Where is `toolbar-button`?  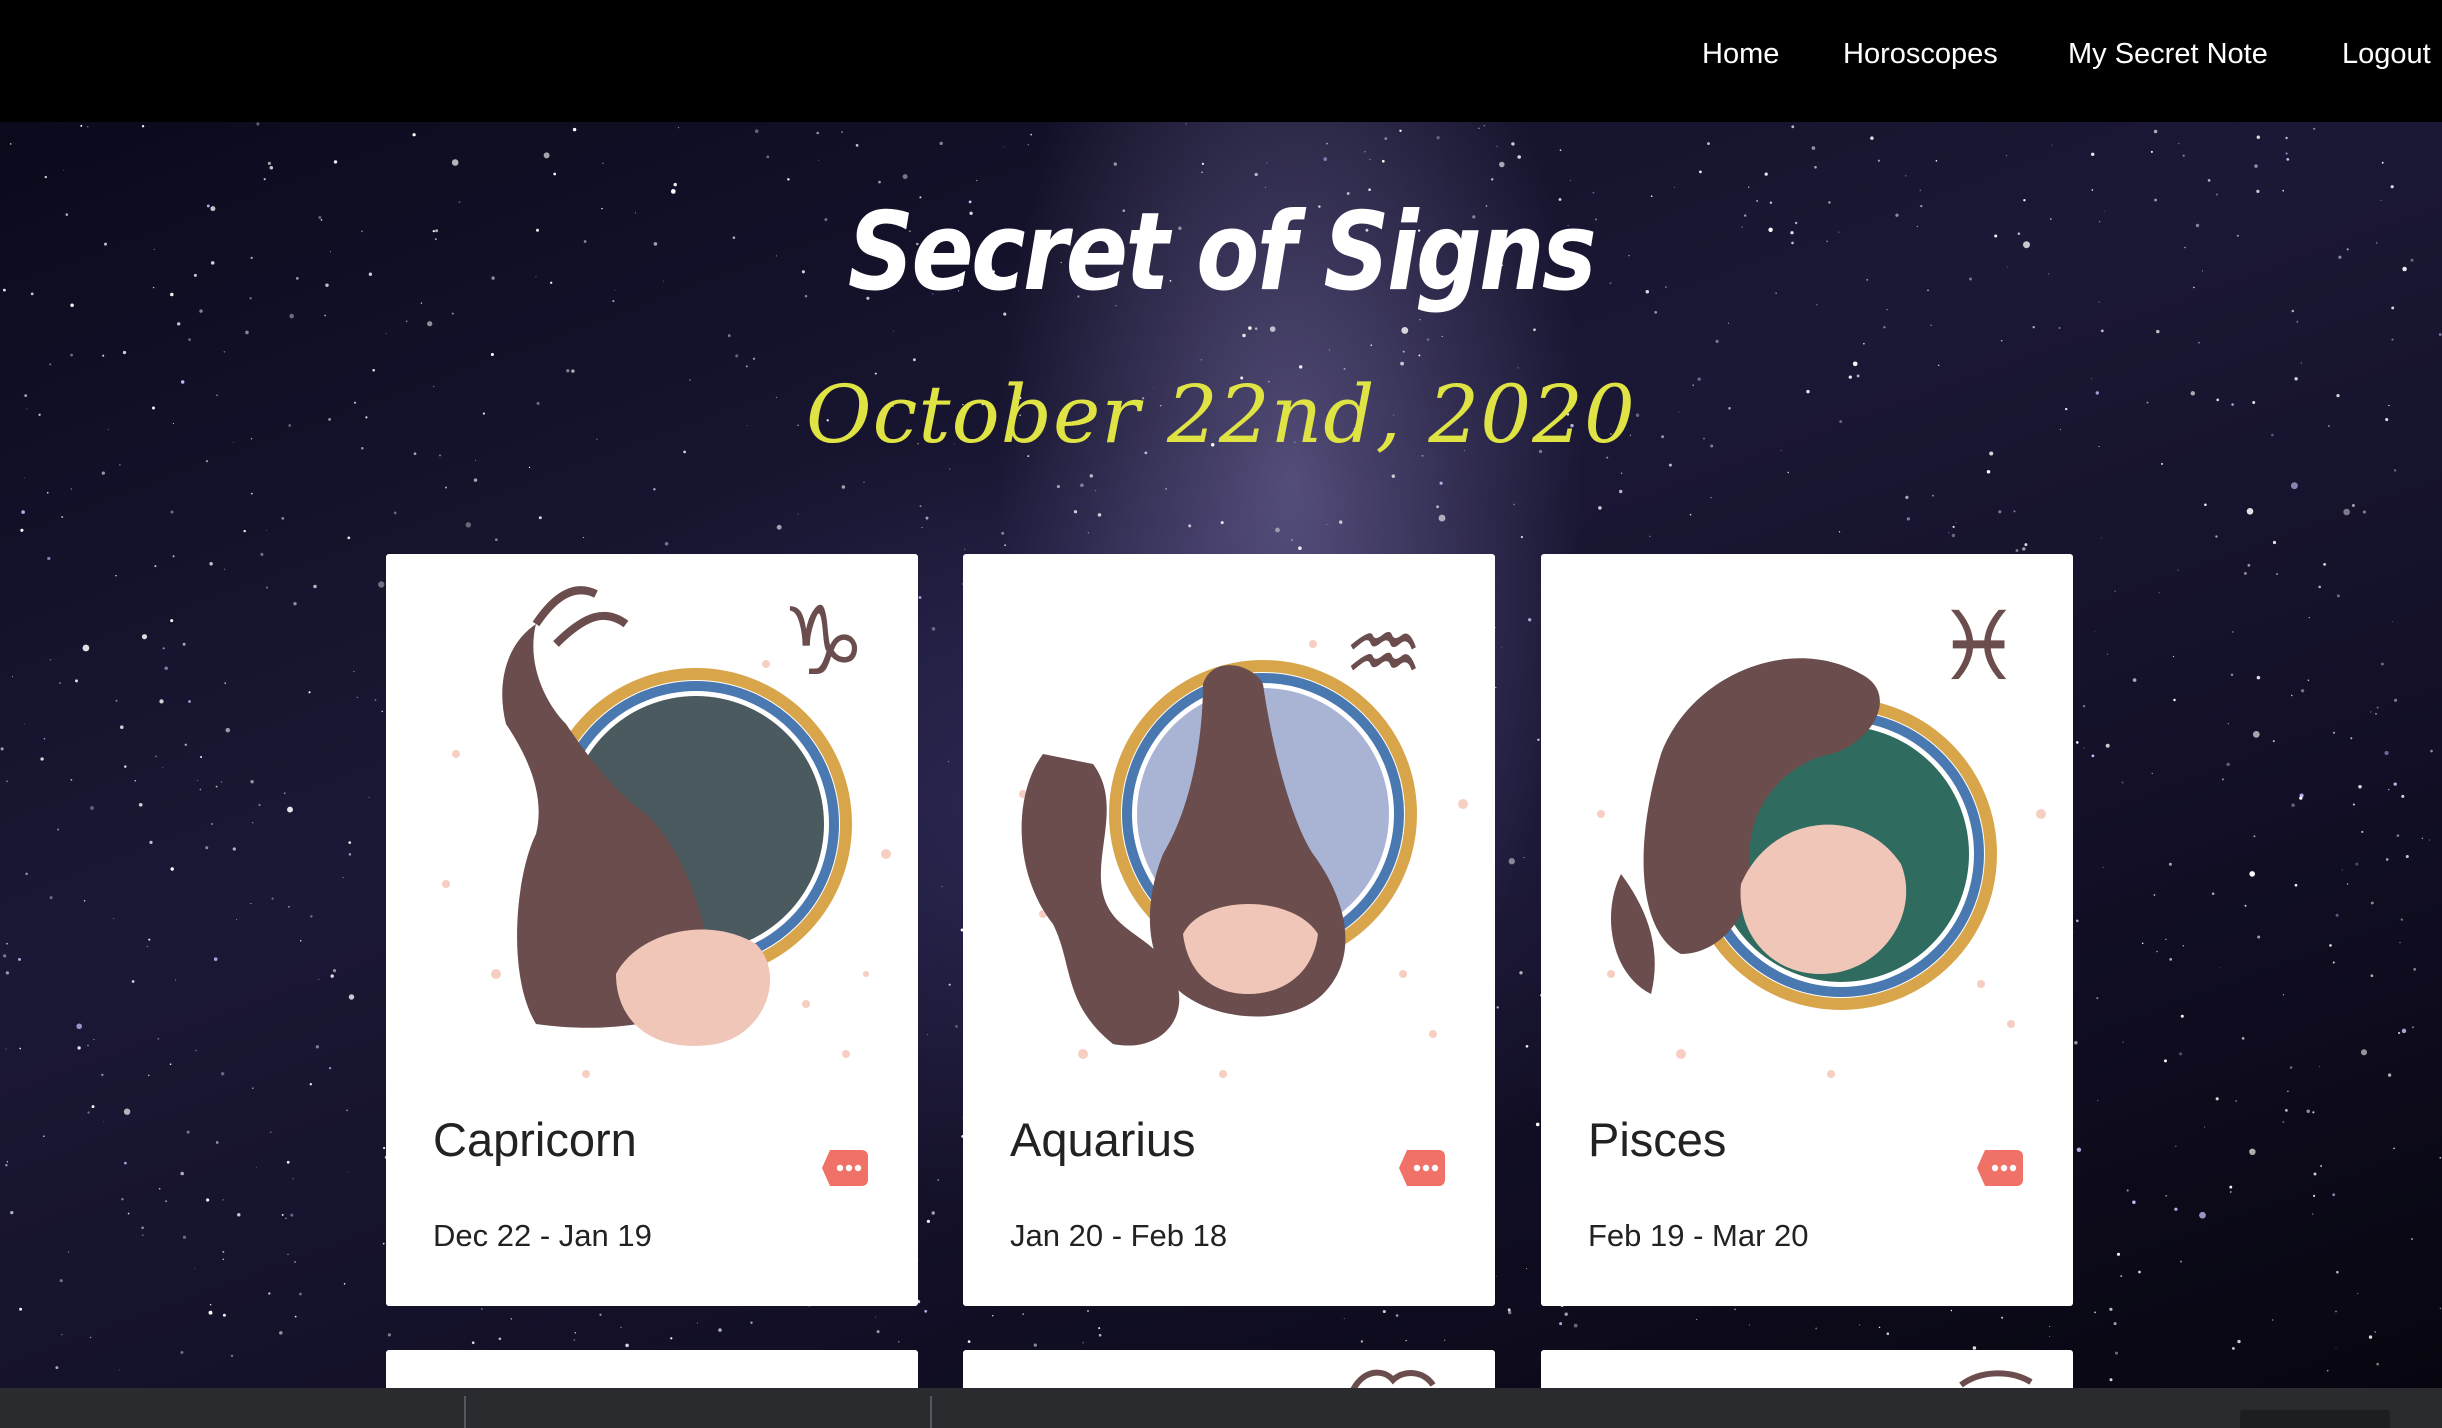 toolbar-button is located at coordinates (2315, 1419).